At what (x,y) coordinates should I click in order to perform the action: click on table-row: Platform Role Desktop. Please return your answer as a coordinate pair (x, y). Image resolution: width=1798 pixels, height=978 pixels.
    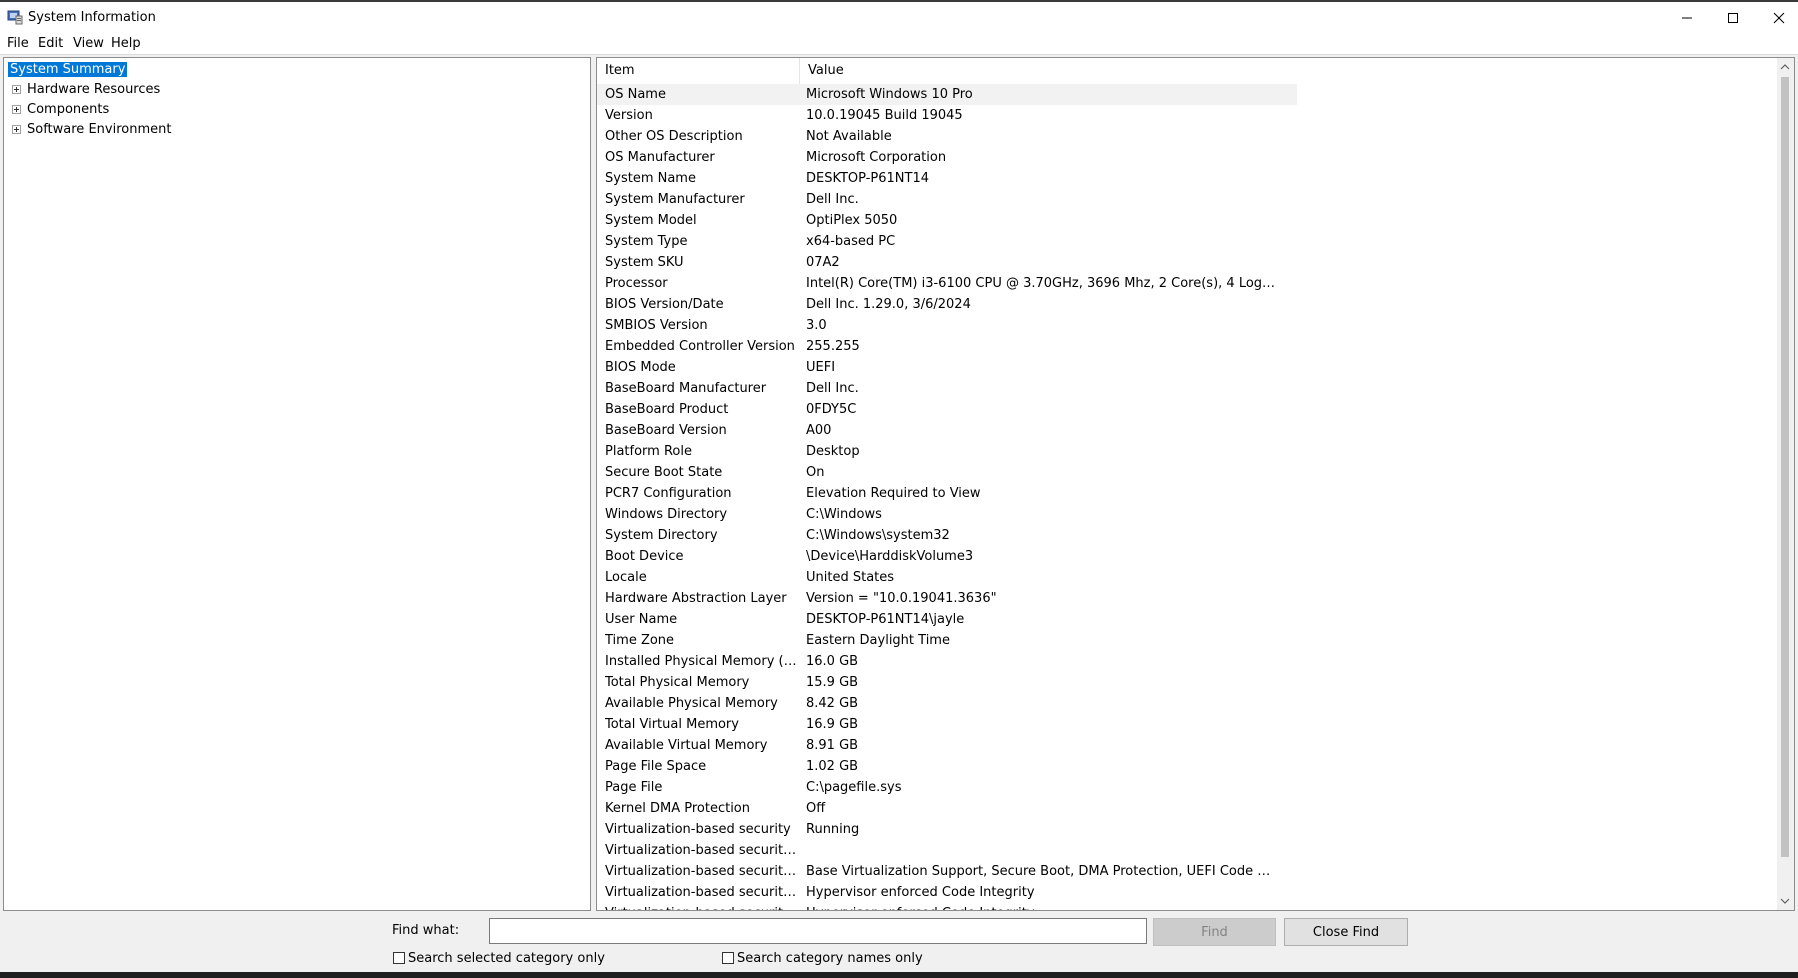
    Looking at the image, I should click on (947, 451).